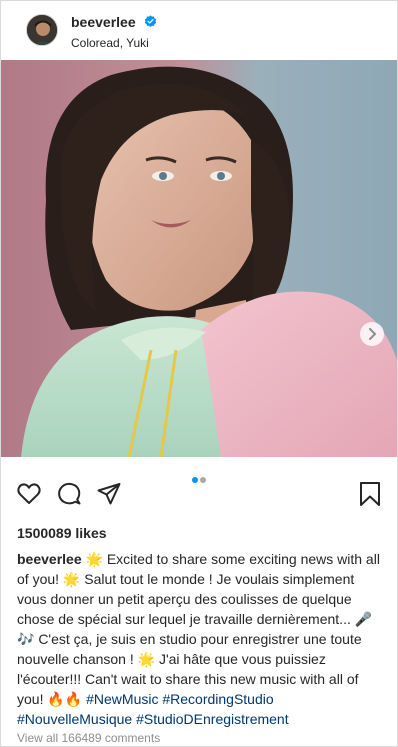 The image size is (398, 747). I want to click on caption-username: beeverlee, so click(49, 559).